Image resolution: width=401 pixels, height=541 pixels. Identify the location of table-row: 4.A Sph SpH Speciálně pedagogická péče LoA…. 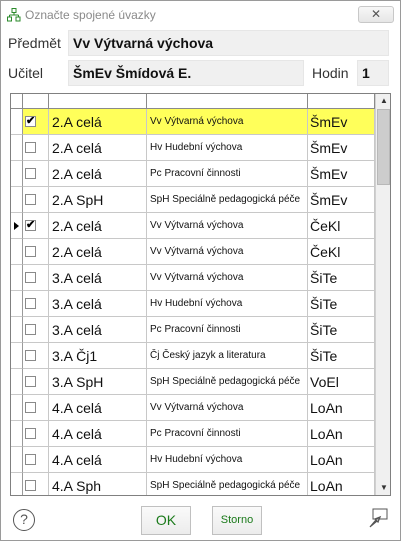
(193, 484).